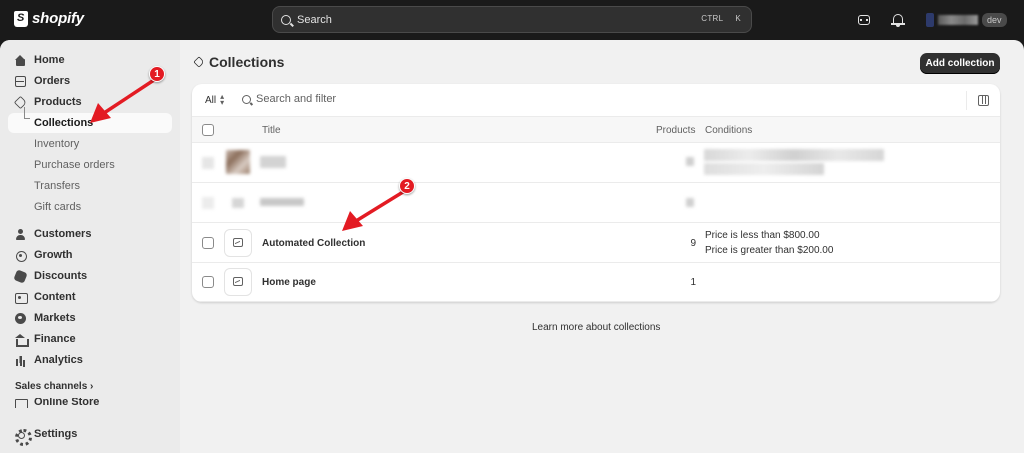 This screenshot has height=453, width=1024. Describe the element at coordinates (712, 18) in the screenshot. I see `shortcut-ctrl: CTRL` at that location.